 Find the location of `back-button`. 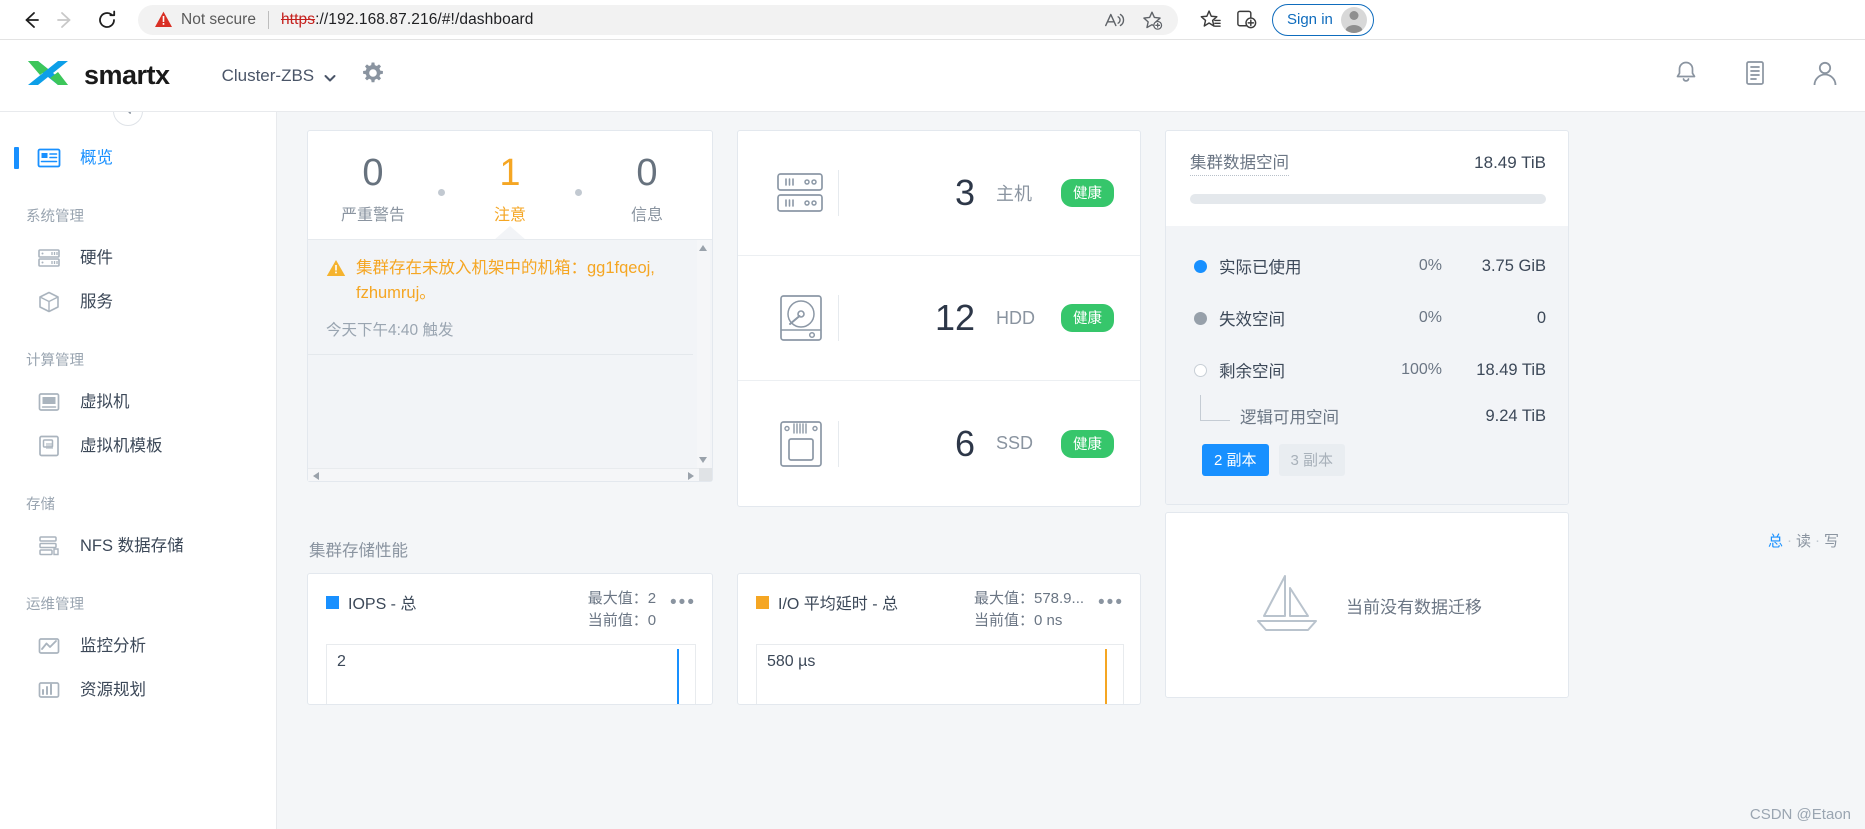

back-button is located at coordinates (31, 20).